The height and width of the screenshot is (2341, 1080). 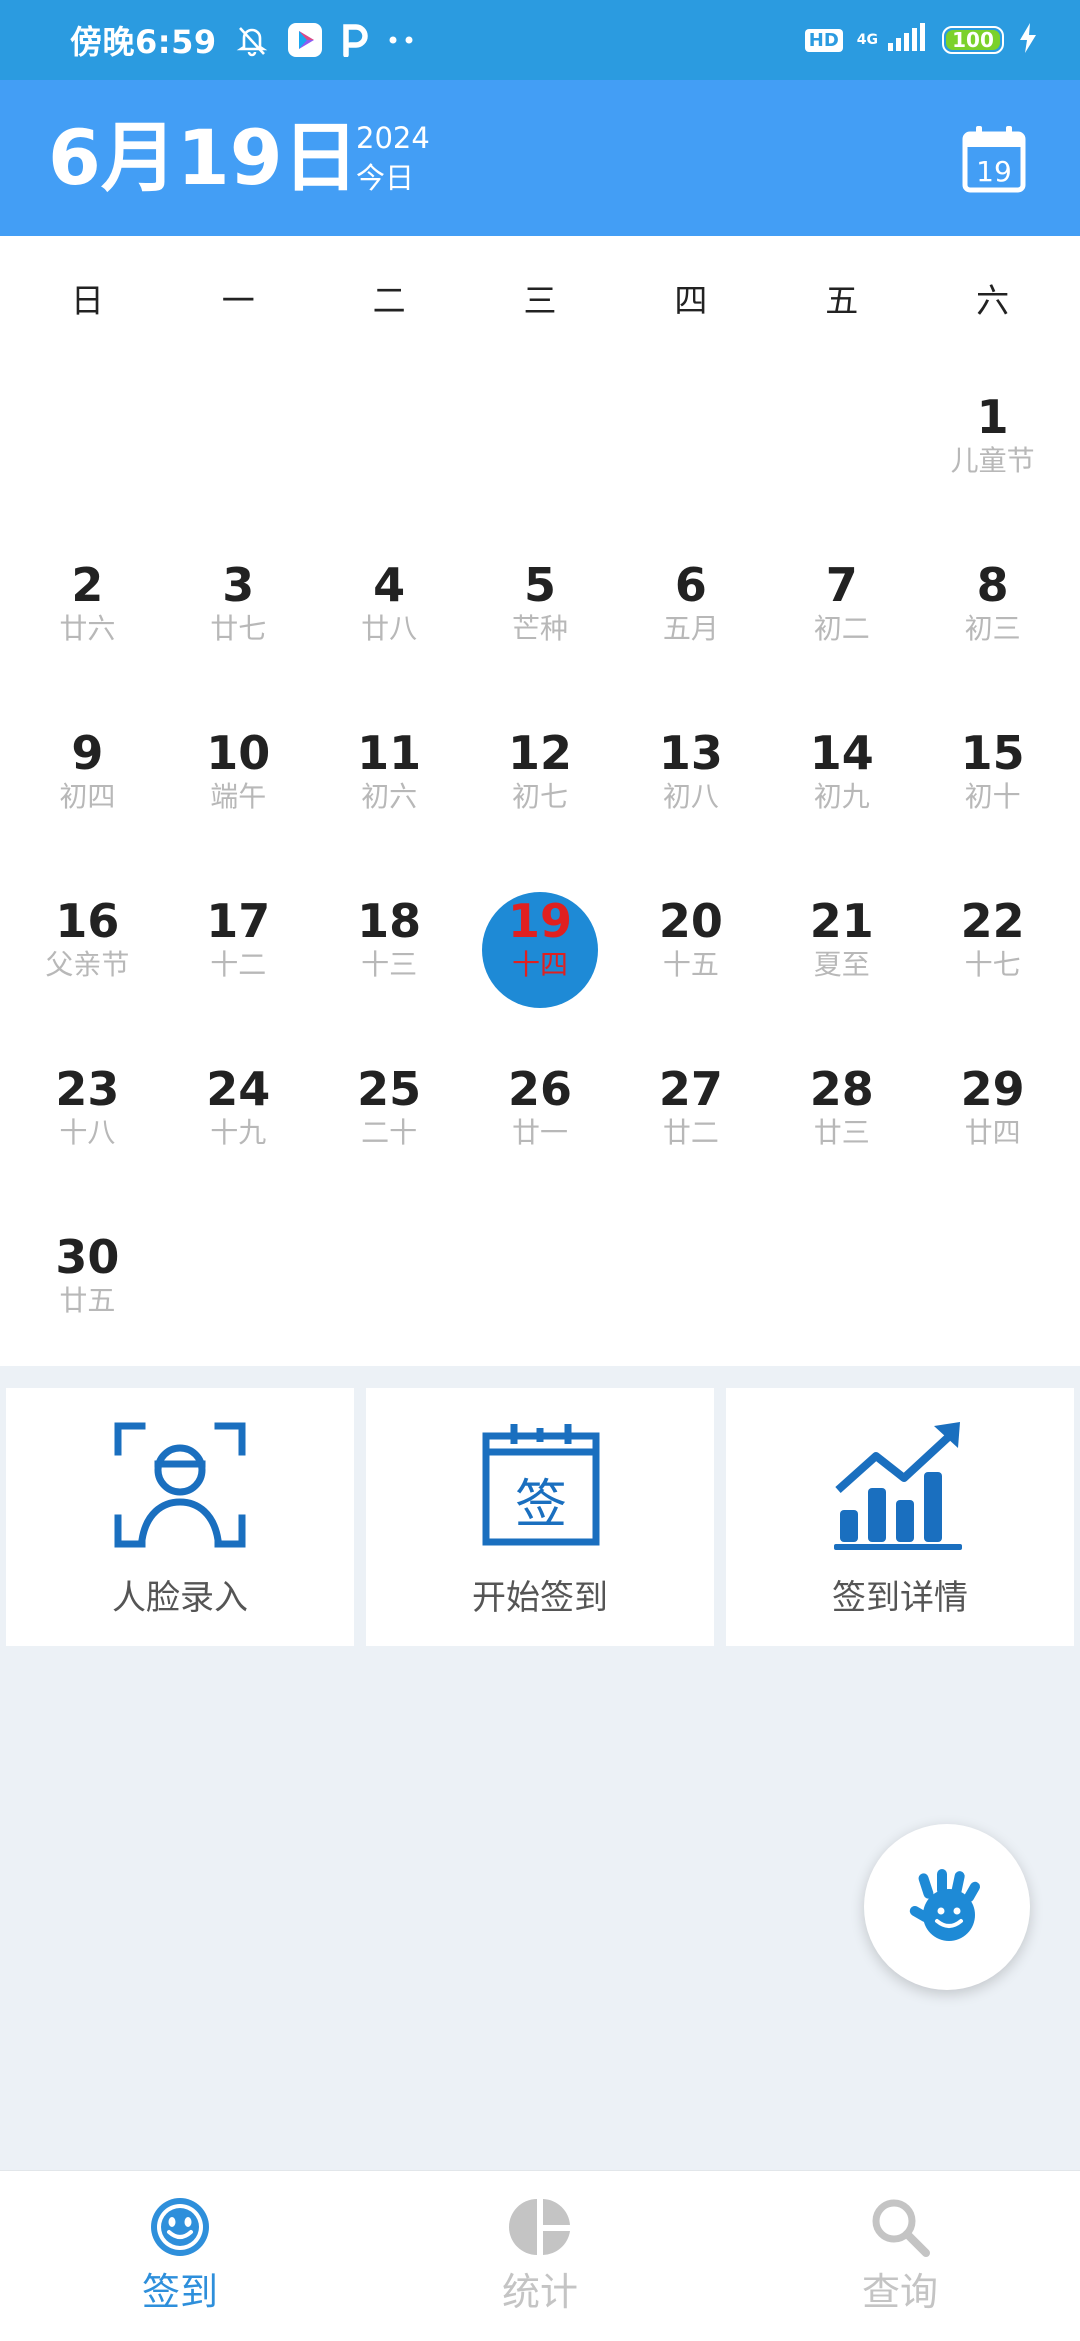 I want to click on day-cell: 16 父亲节, so click(x=87, y=964).